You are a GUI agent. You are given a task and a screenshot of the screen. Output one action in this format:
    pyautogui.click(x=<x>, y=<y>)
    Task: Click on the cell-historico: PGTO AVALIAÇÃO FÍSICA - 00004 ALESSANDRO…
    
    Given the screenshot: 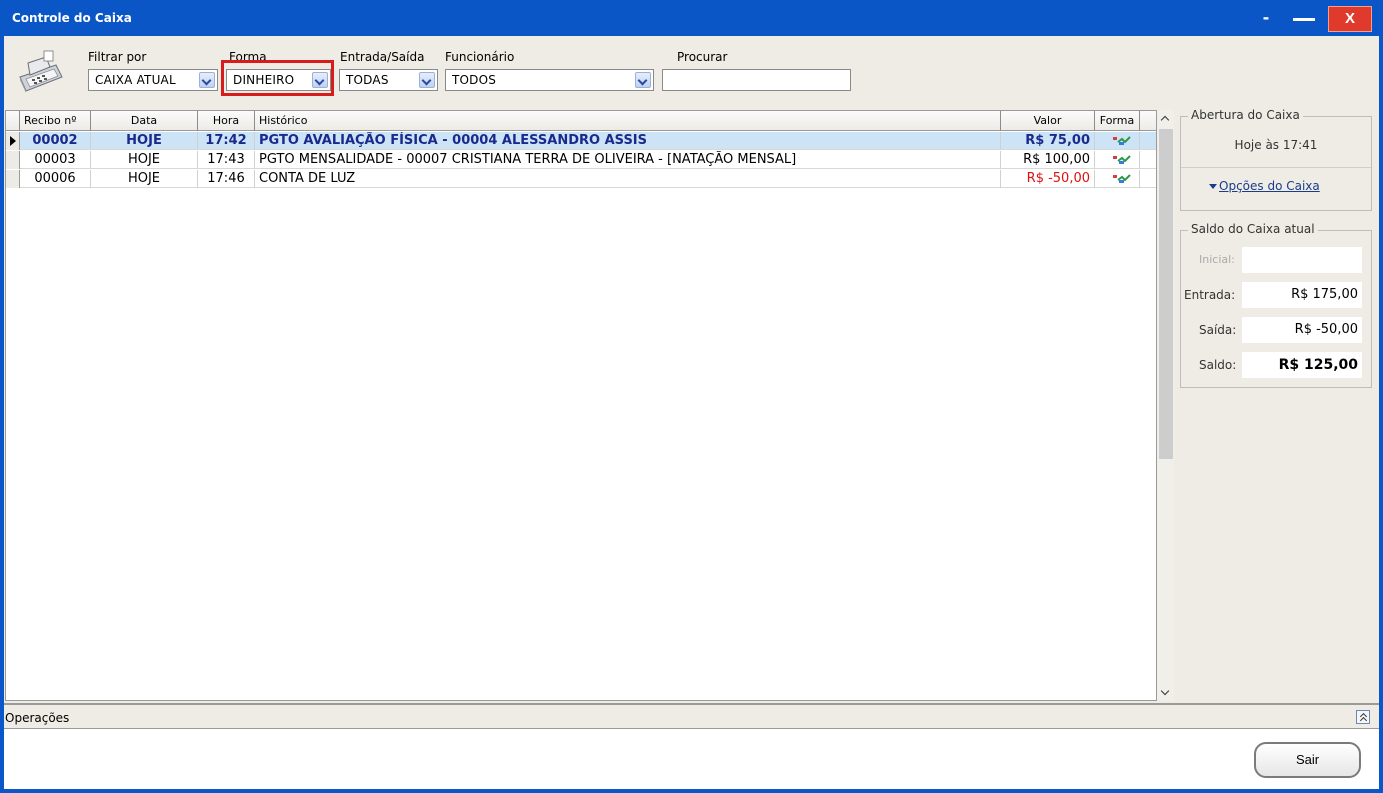 What is the action you would take?
    pyautogui.click(x=628, y=141)
    